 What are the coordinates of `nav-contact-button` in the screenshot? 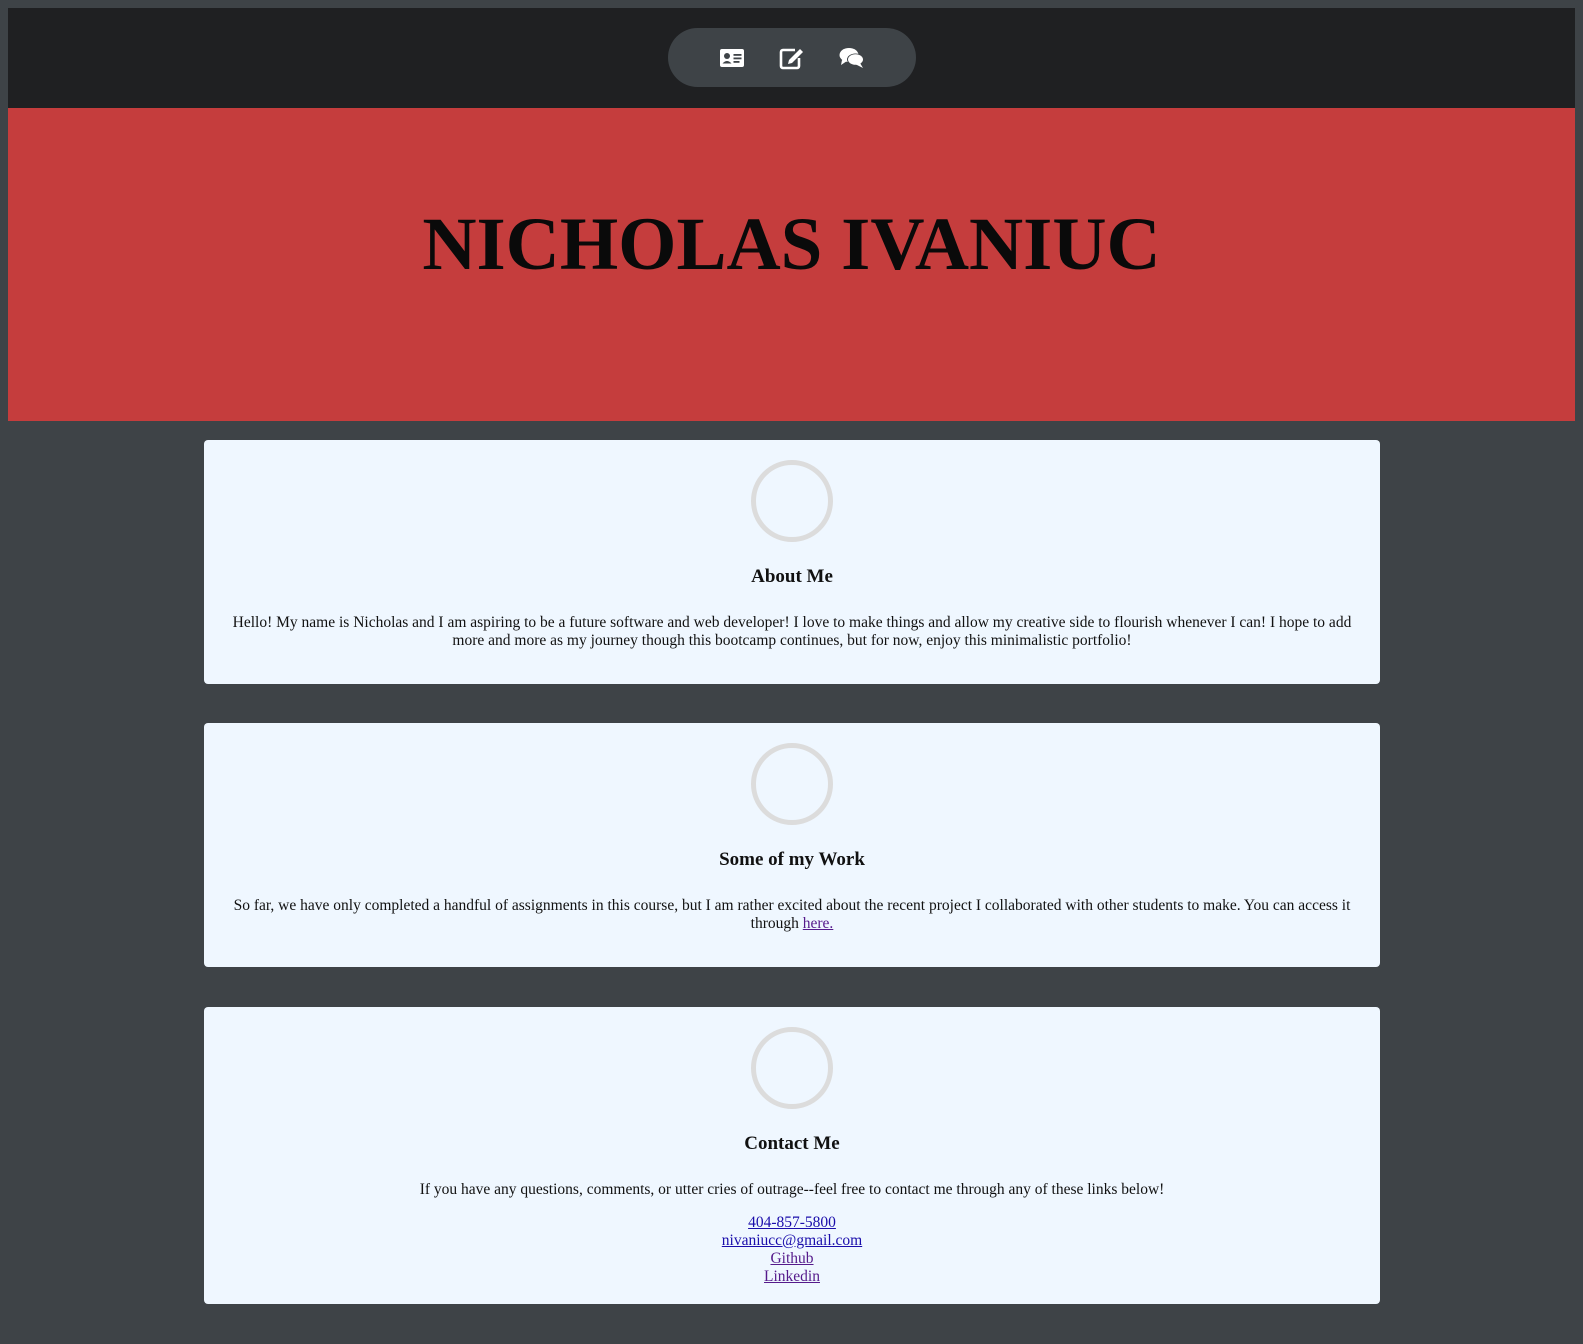 It's located at (852, 58).